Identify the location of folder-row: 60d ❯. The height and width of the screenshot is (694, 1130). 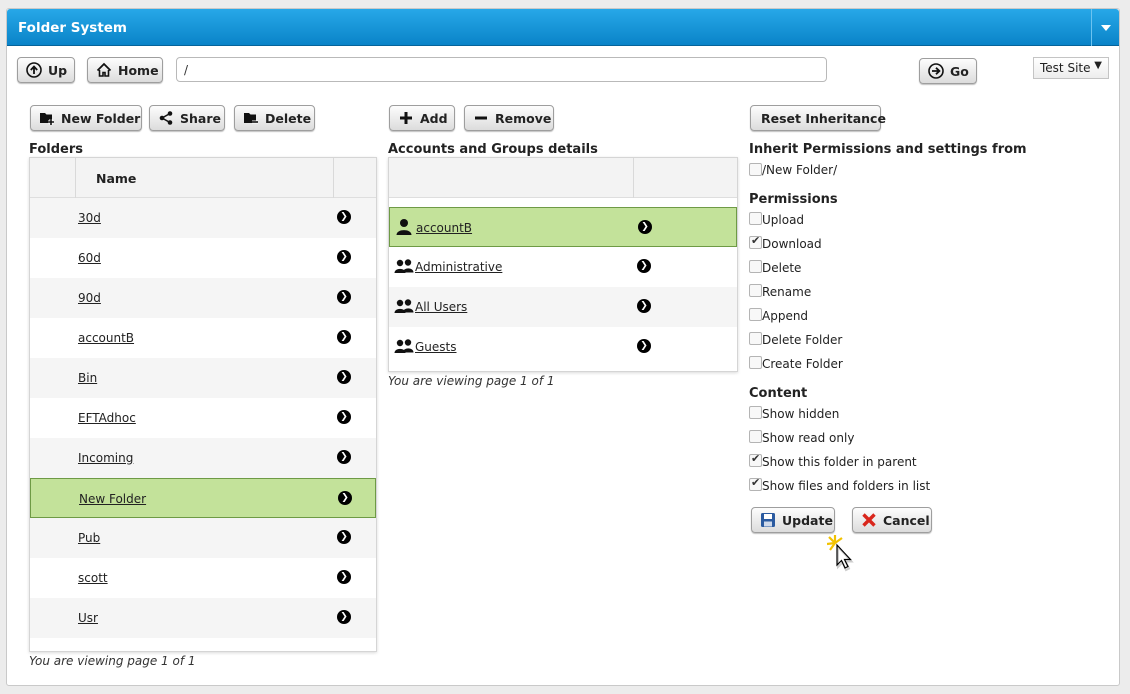
(203, 258).